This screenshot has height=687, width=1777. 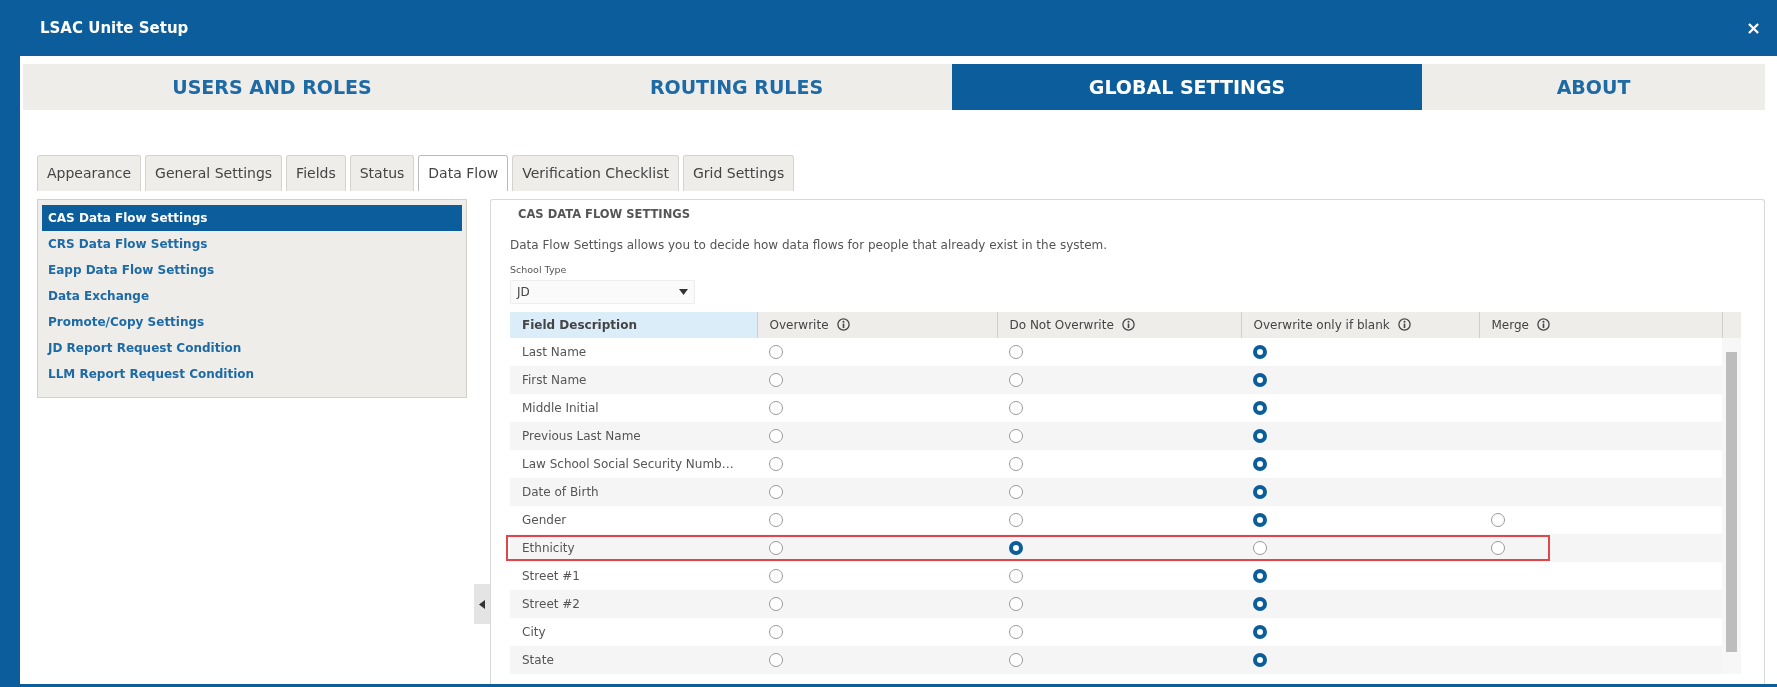 I want to click on collapse-button, so click(x=482, y=604).